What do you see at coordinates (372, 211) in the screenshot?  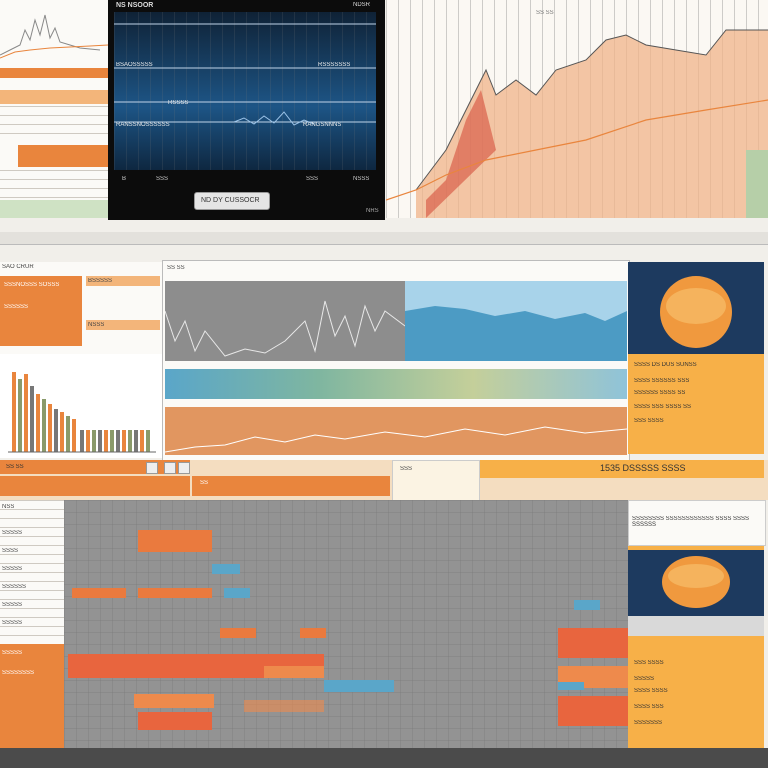 I see `dark-chart-corner-label: NRS` at bounding box center [372, 211].